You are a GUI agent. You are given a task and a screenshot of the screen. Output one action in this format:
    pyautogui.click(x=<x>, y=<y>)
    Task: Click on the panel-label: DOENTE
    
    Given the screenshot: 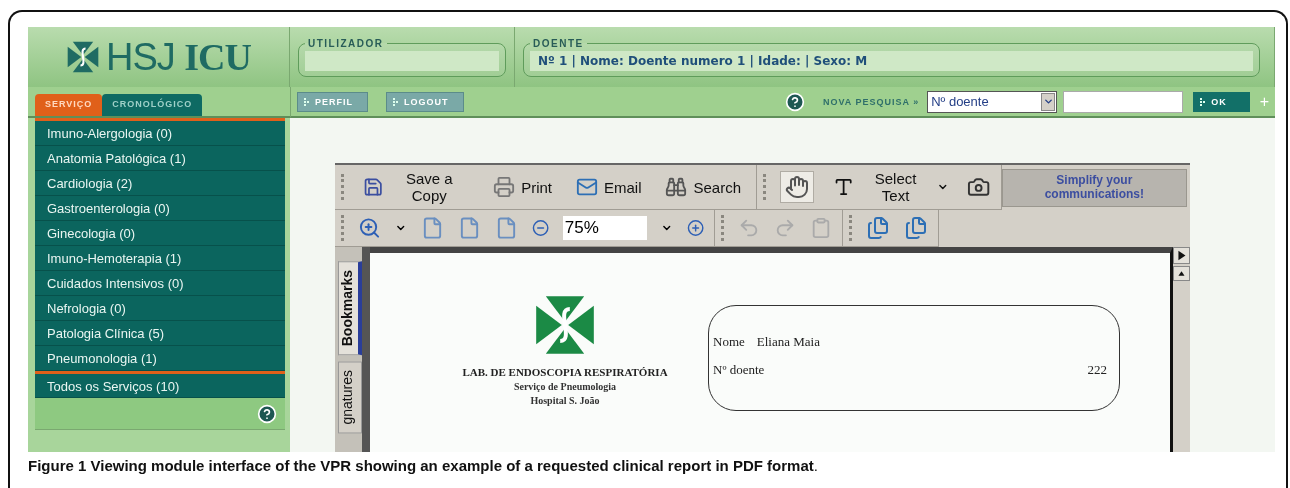 What is the action you would take?
    pyautogui.click(x=558, y=43)
    